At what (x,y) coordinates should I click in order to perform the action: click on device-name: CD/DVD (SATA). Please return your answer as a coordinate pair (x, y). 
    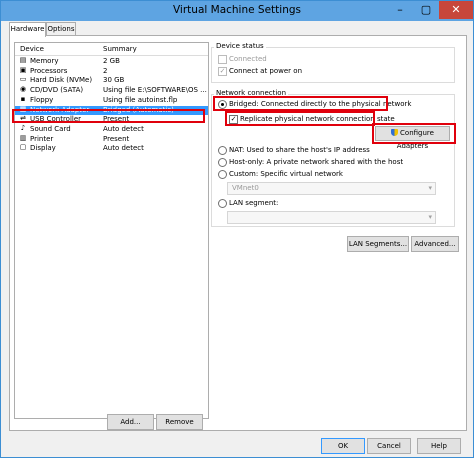
    Looking at the image, I should click on (57, 90).